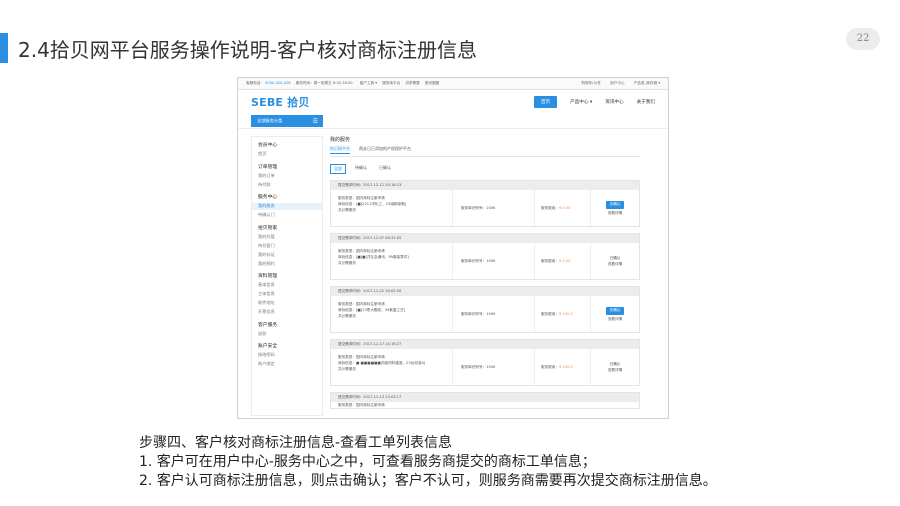 Image resolution: width=900 pixels, height=506 pixels. What do you see at coordinates (368, 83) in the screenshot?
I see `topbar-link: 客户工具 ▾` at bounding box center [368, 83].